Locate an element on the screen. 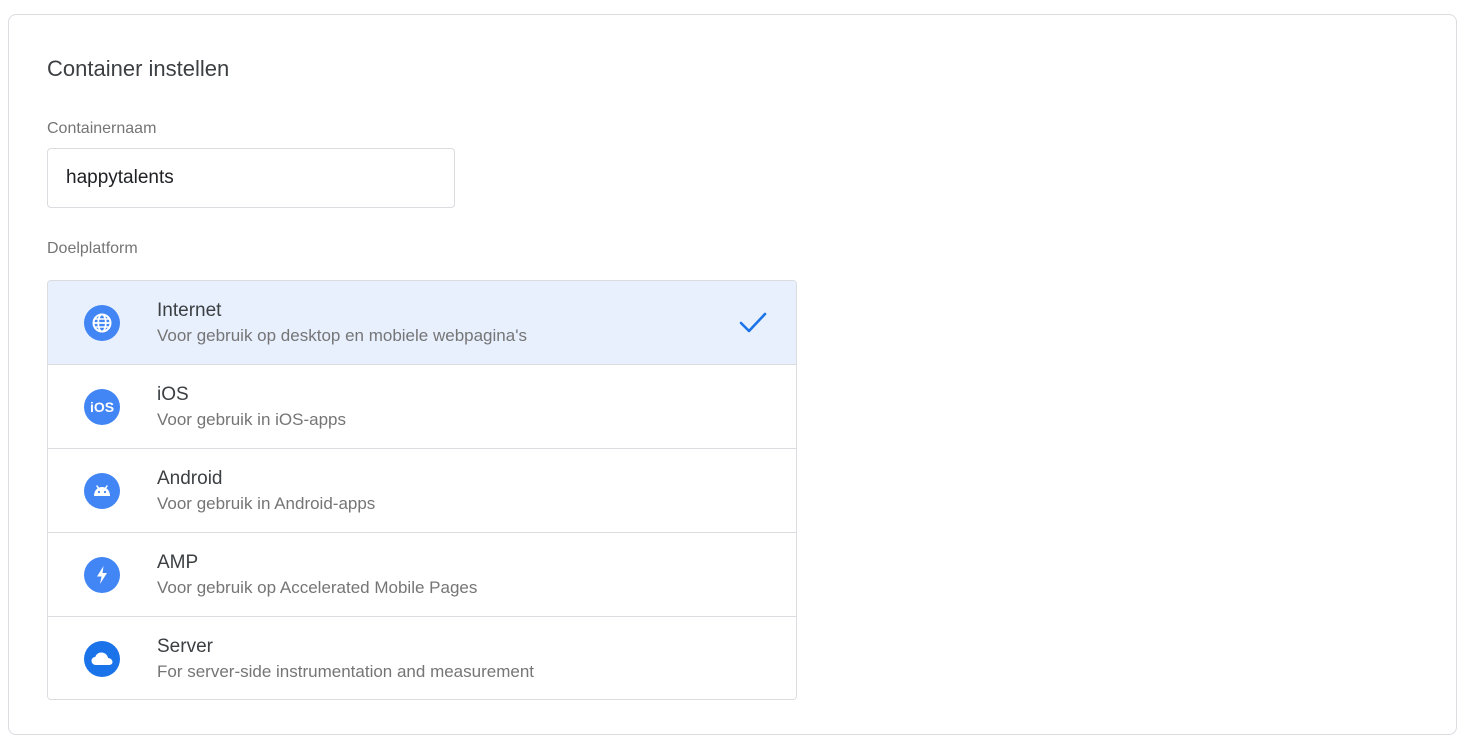 Image resolution: width=1479 pixels, height=754 pixels. platform-option-ios: iOS iOS Voor gebruik in iOS-apps is located at coordinates (422, 407).